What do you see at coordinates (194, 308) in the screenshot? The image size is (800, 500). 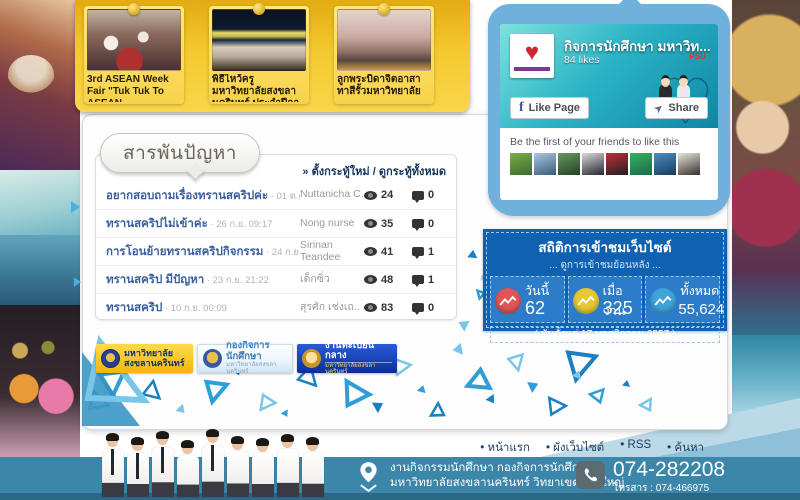 I see `topic-date: 10 ก.ย. 00:09` at bounding box center [194, 308].